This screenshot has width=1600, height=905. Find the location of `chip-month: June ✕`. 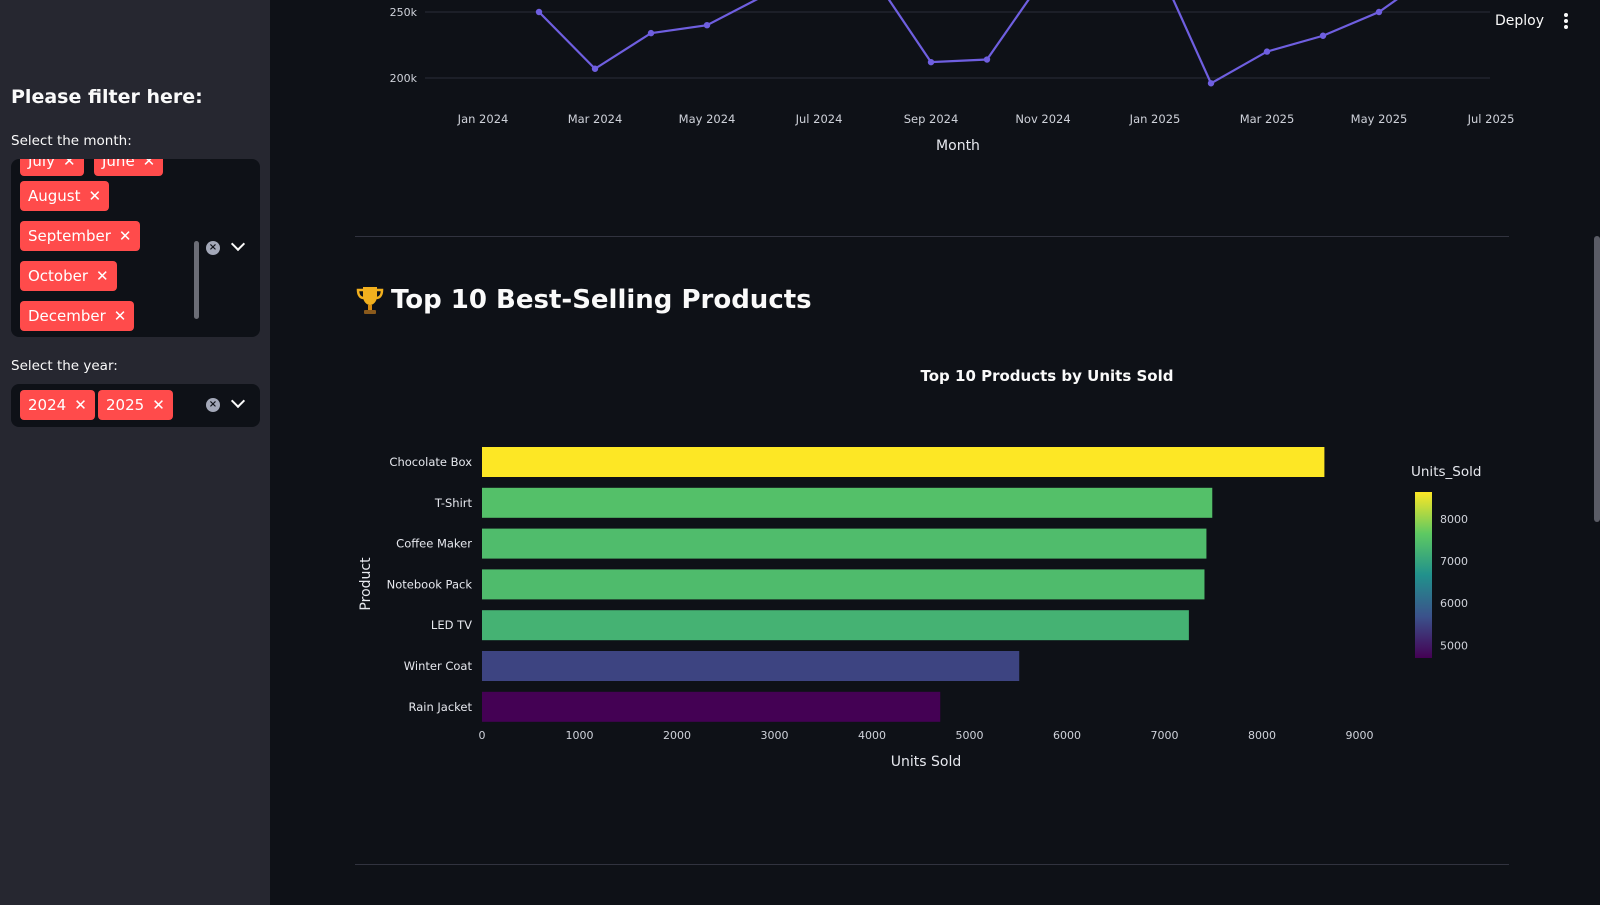

chip-month: June ✕ is located at coordinates (129, 167).